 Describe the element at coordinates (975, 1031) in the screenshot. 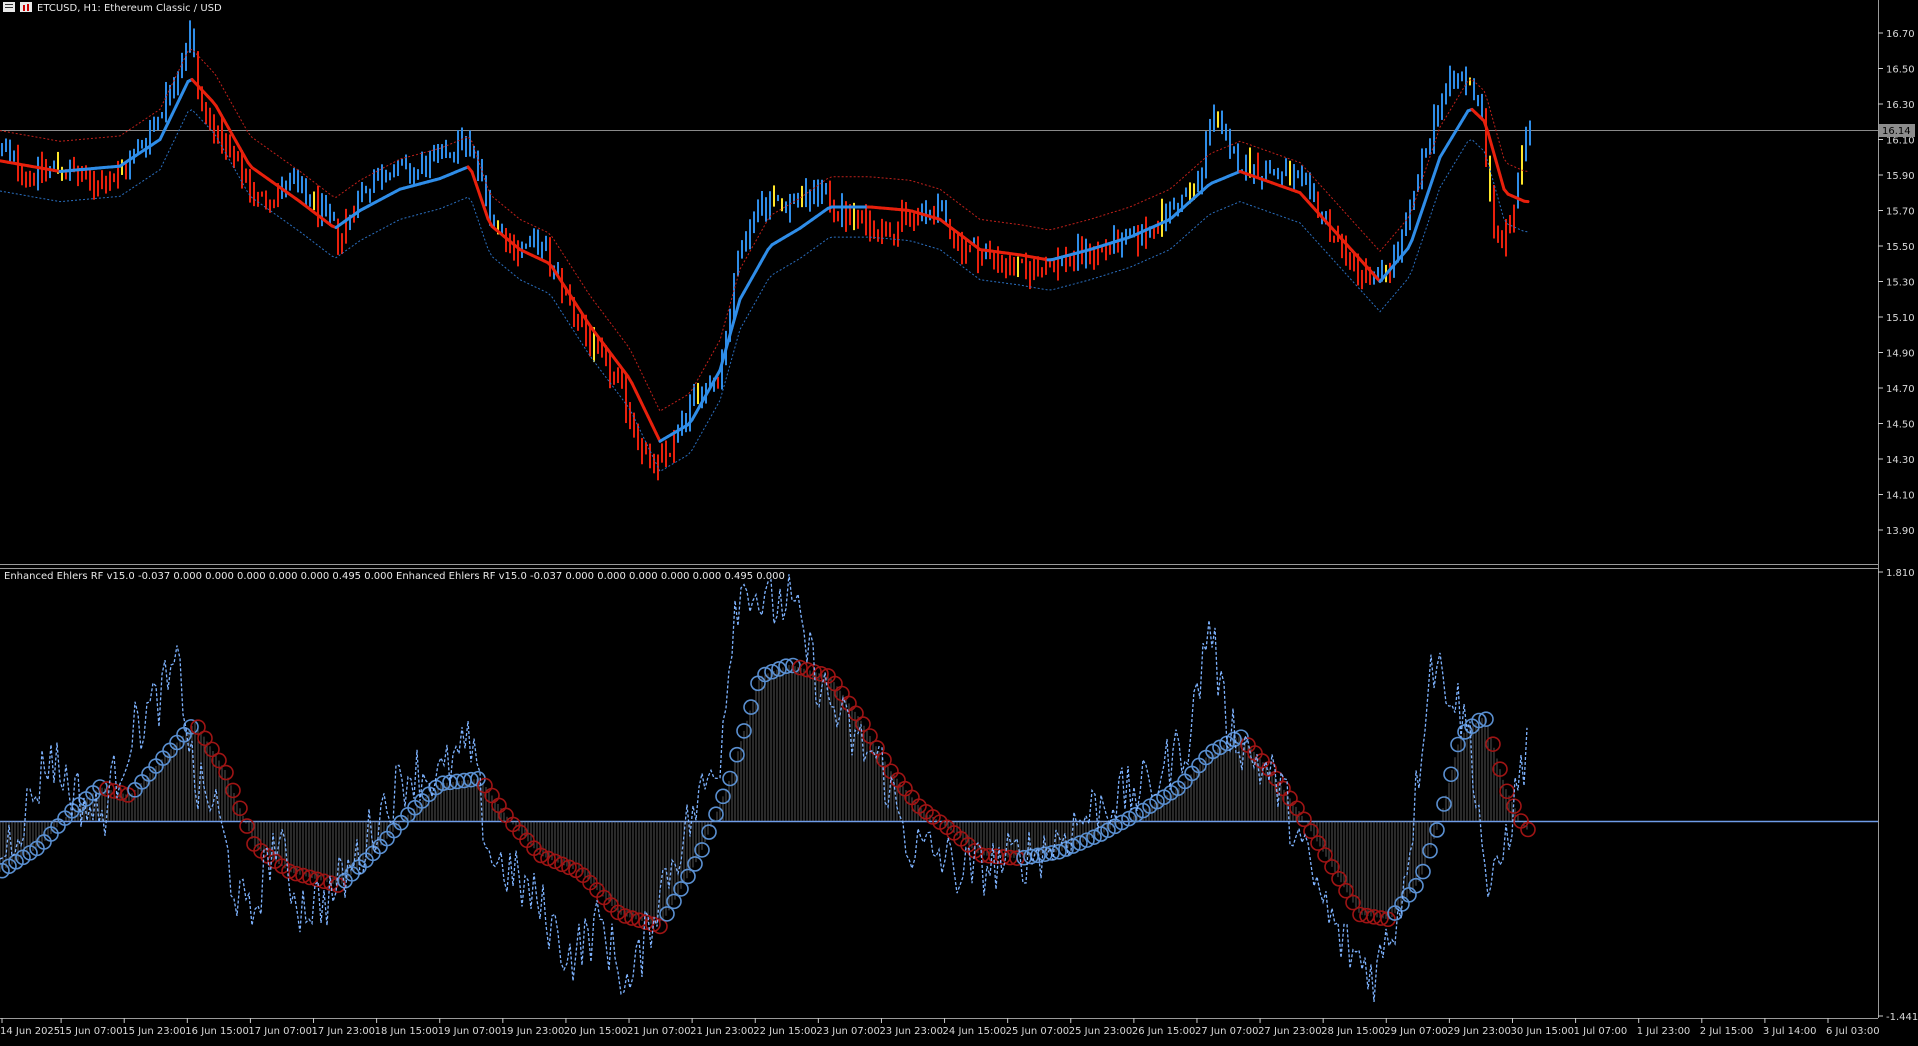

I see `time-axis-label: 24 Jun 15:00` at that location.